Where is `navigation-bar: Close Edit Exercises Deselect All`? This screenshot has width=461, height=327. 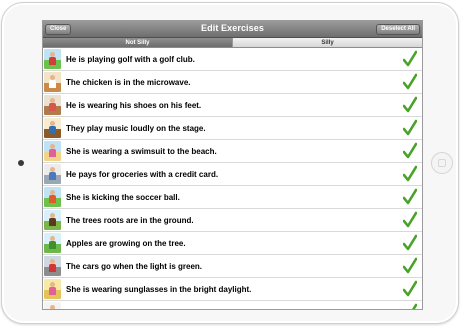
navigation-bar: Close Edit Exercises Deselect All is located at coordinates (232, 29).